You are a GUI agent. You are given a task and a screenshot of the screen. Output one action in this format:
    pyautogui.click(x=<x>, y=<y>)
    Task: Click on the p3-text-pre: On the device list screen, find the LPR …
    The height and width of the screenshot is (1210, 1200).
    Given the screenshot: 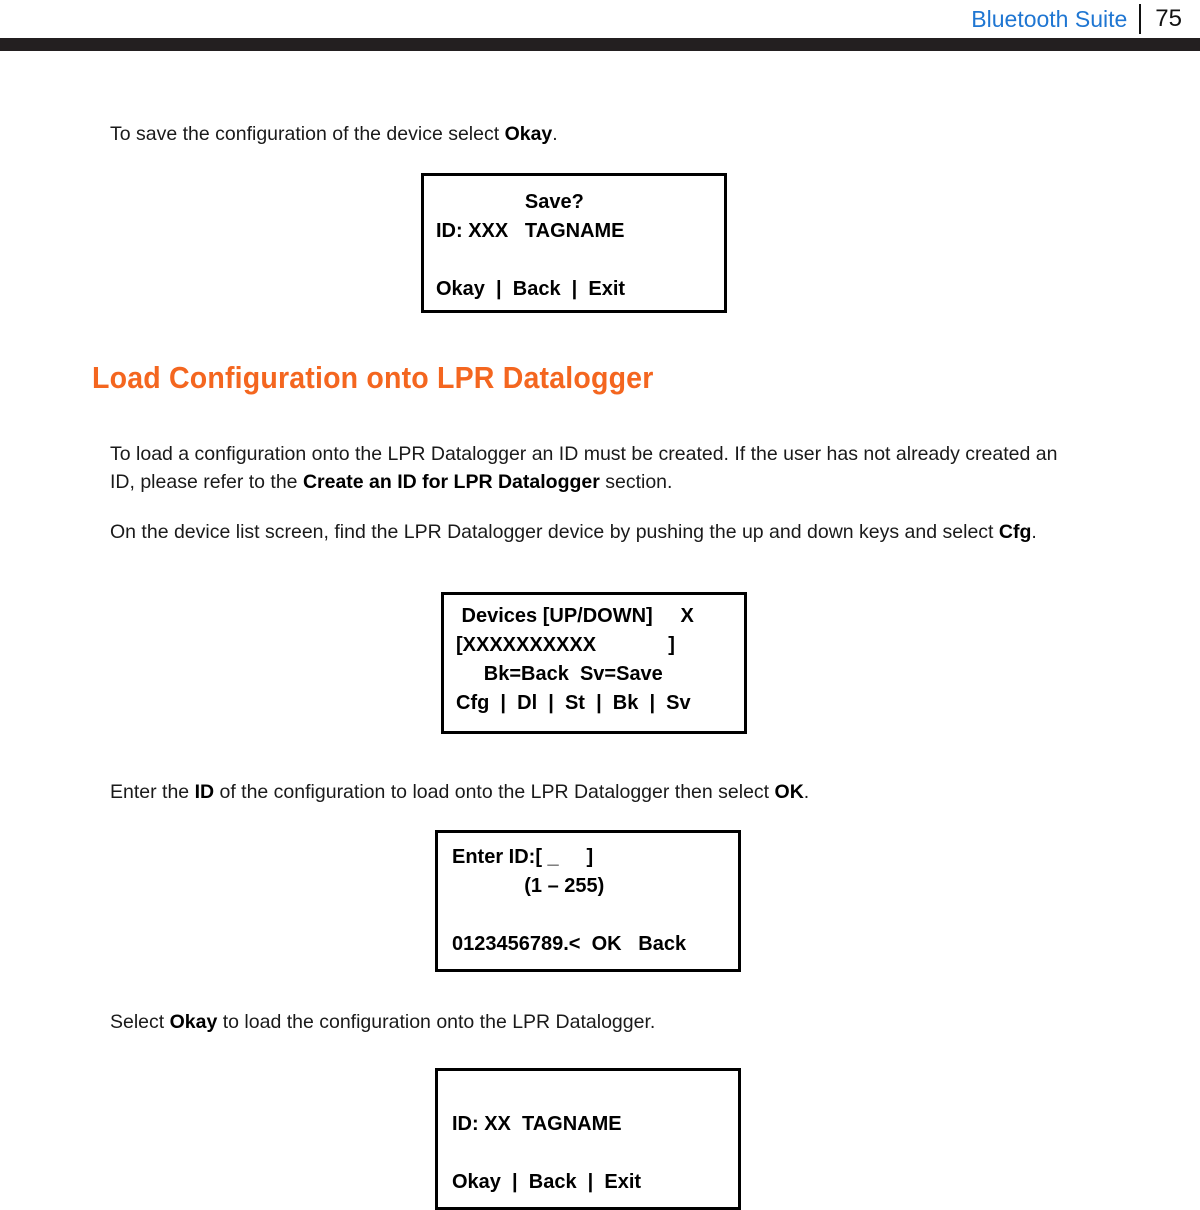 What is the action you would take?
    pyautogui.click(x=554, y=532)
    